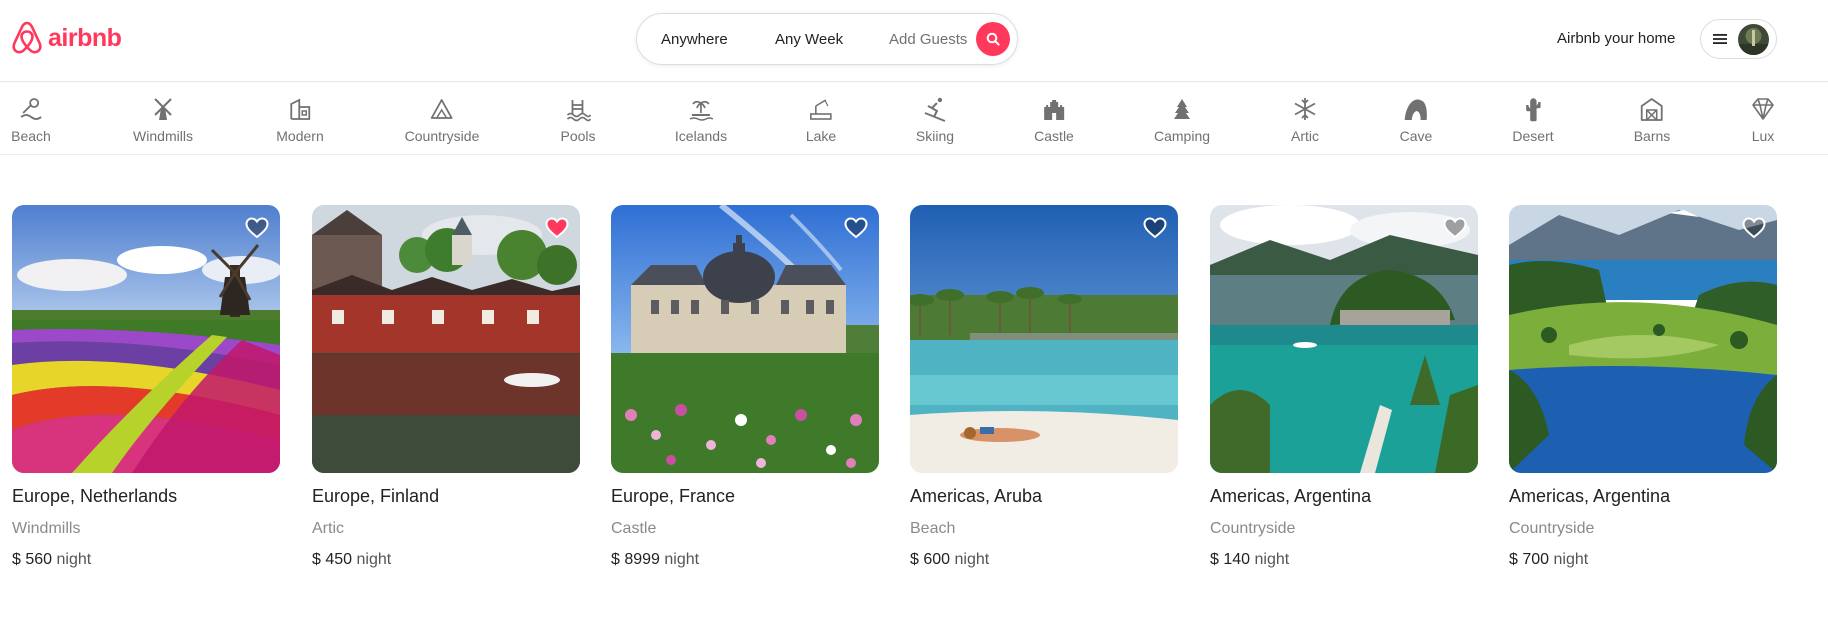 The width and height of the screenshot is (1828, 618). Describe the element at coordinates (634, 528) in the screenshot. I see `listing-category: Castle` at that location.